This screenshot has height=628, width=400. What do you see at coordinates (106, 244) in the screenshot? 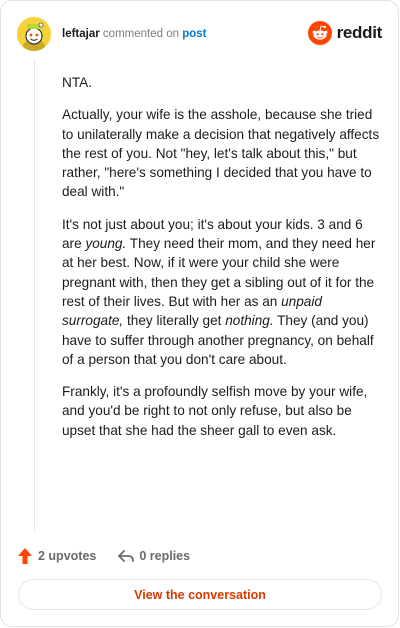
I see `comment-text-italic: young.` at bounding box center [106, 244].